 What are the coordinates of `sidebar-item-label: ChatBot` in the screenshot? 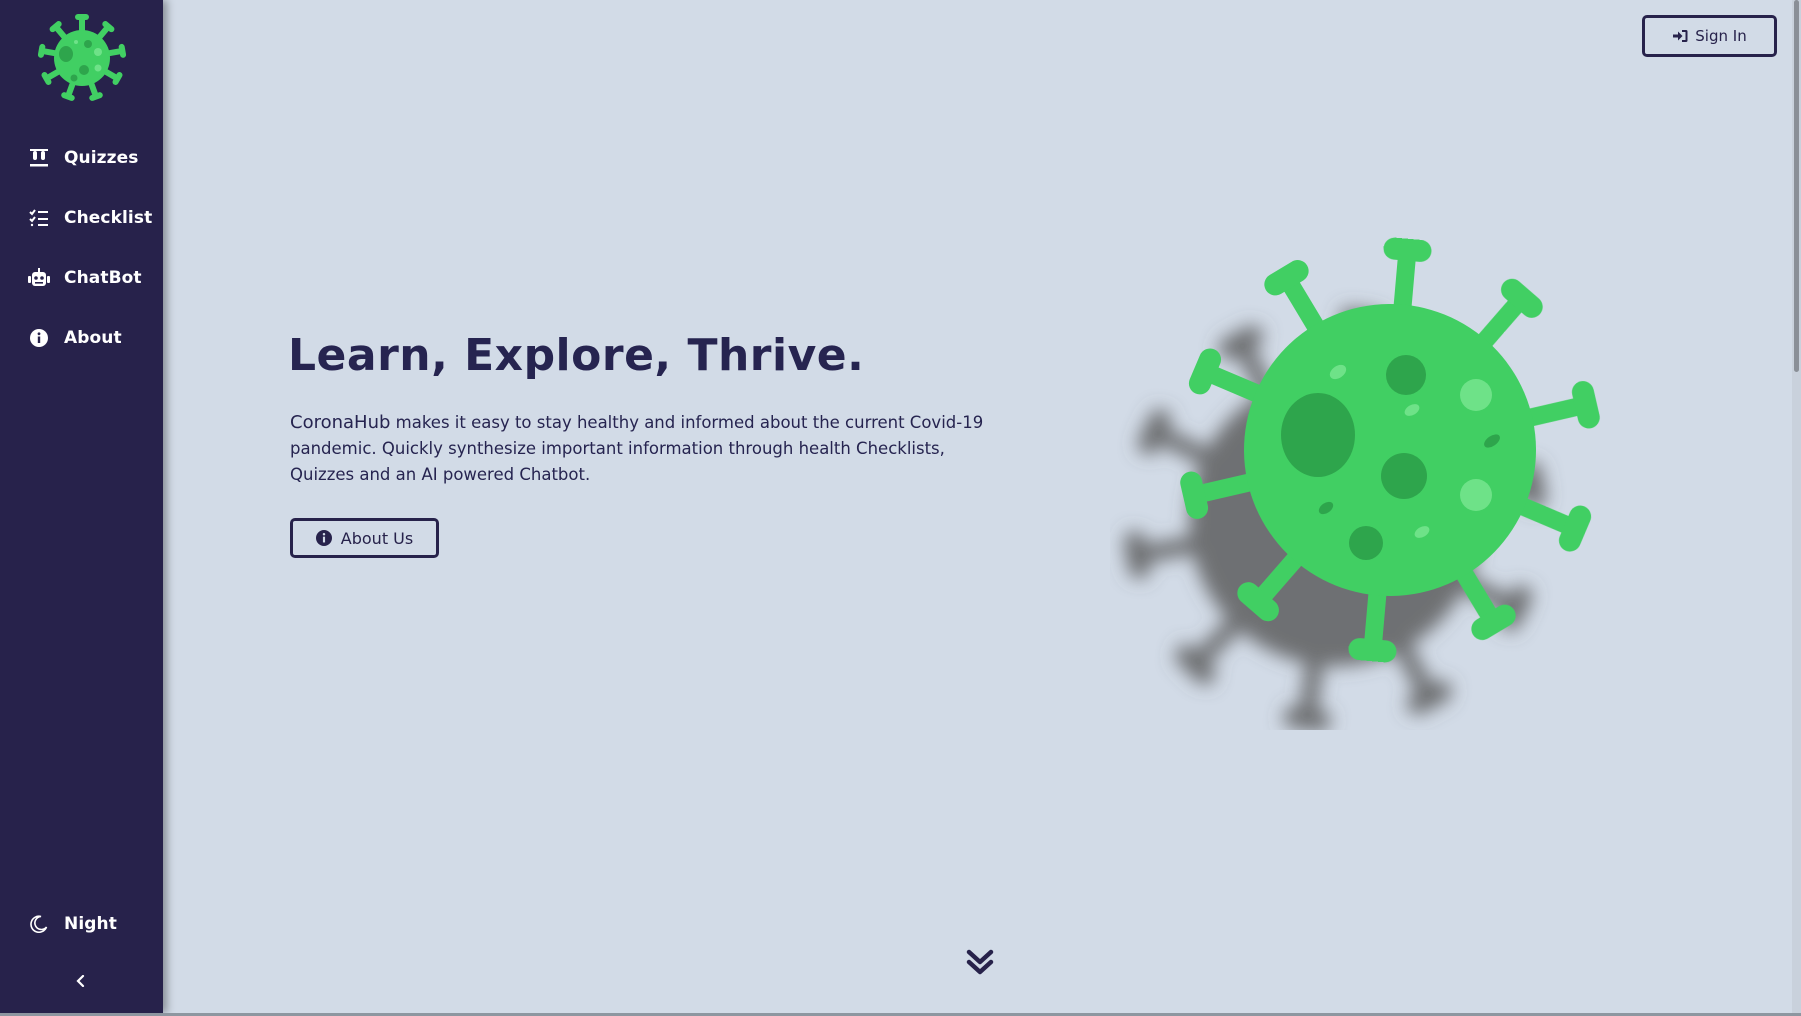 It's located at (103, 278).